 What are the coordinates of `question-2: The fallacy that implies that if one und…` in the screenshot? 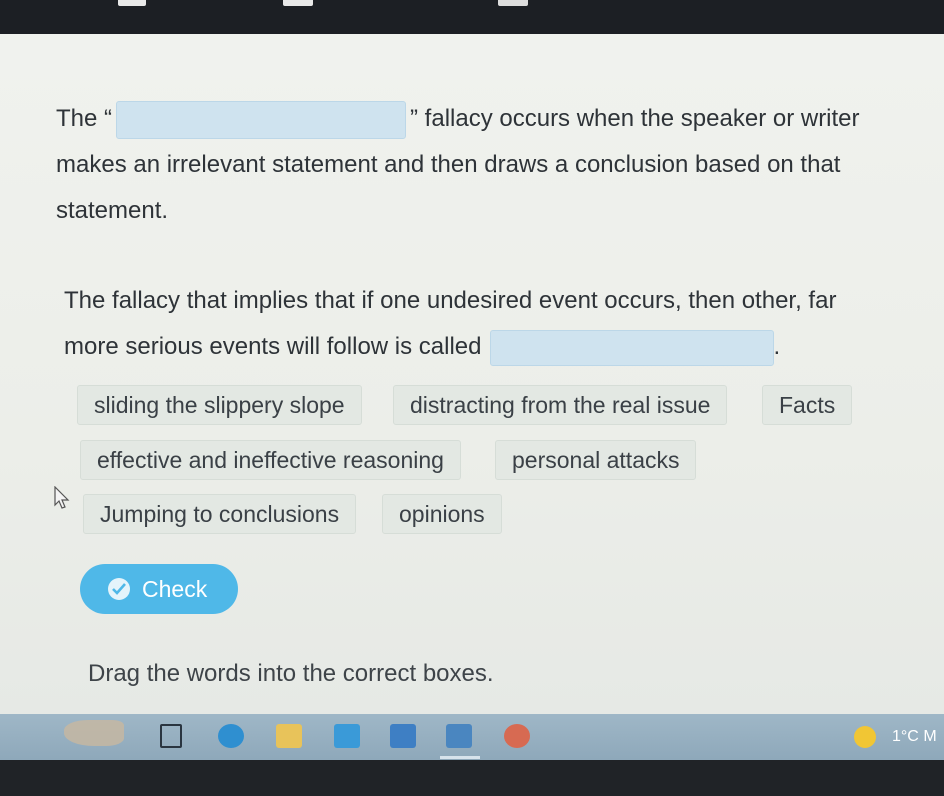 It's located at (479, 324).